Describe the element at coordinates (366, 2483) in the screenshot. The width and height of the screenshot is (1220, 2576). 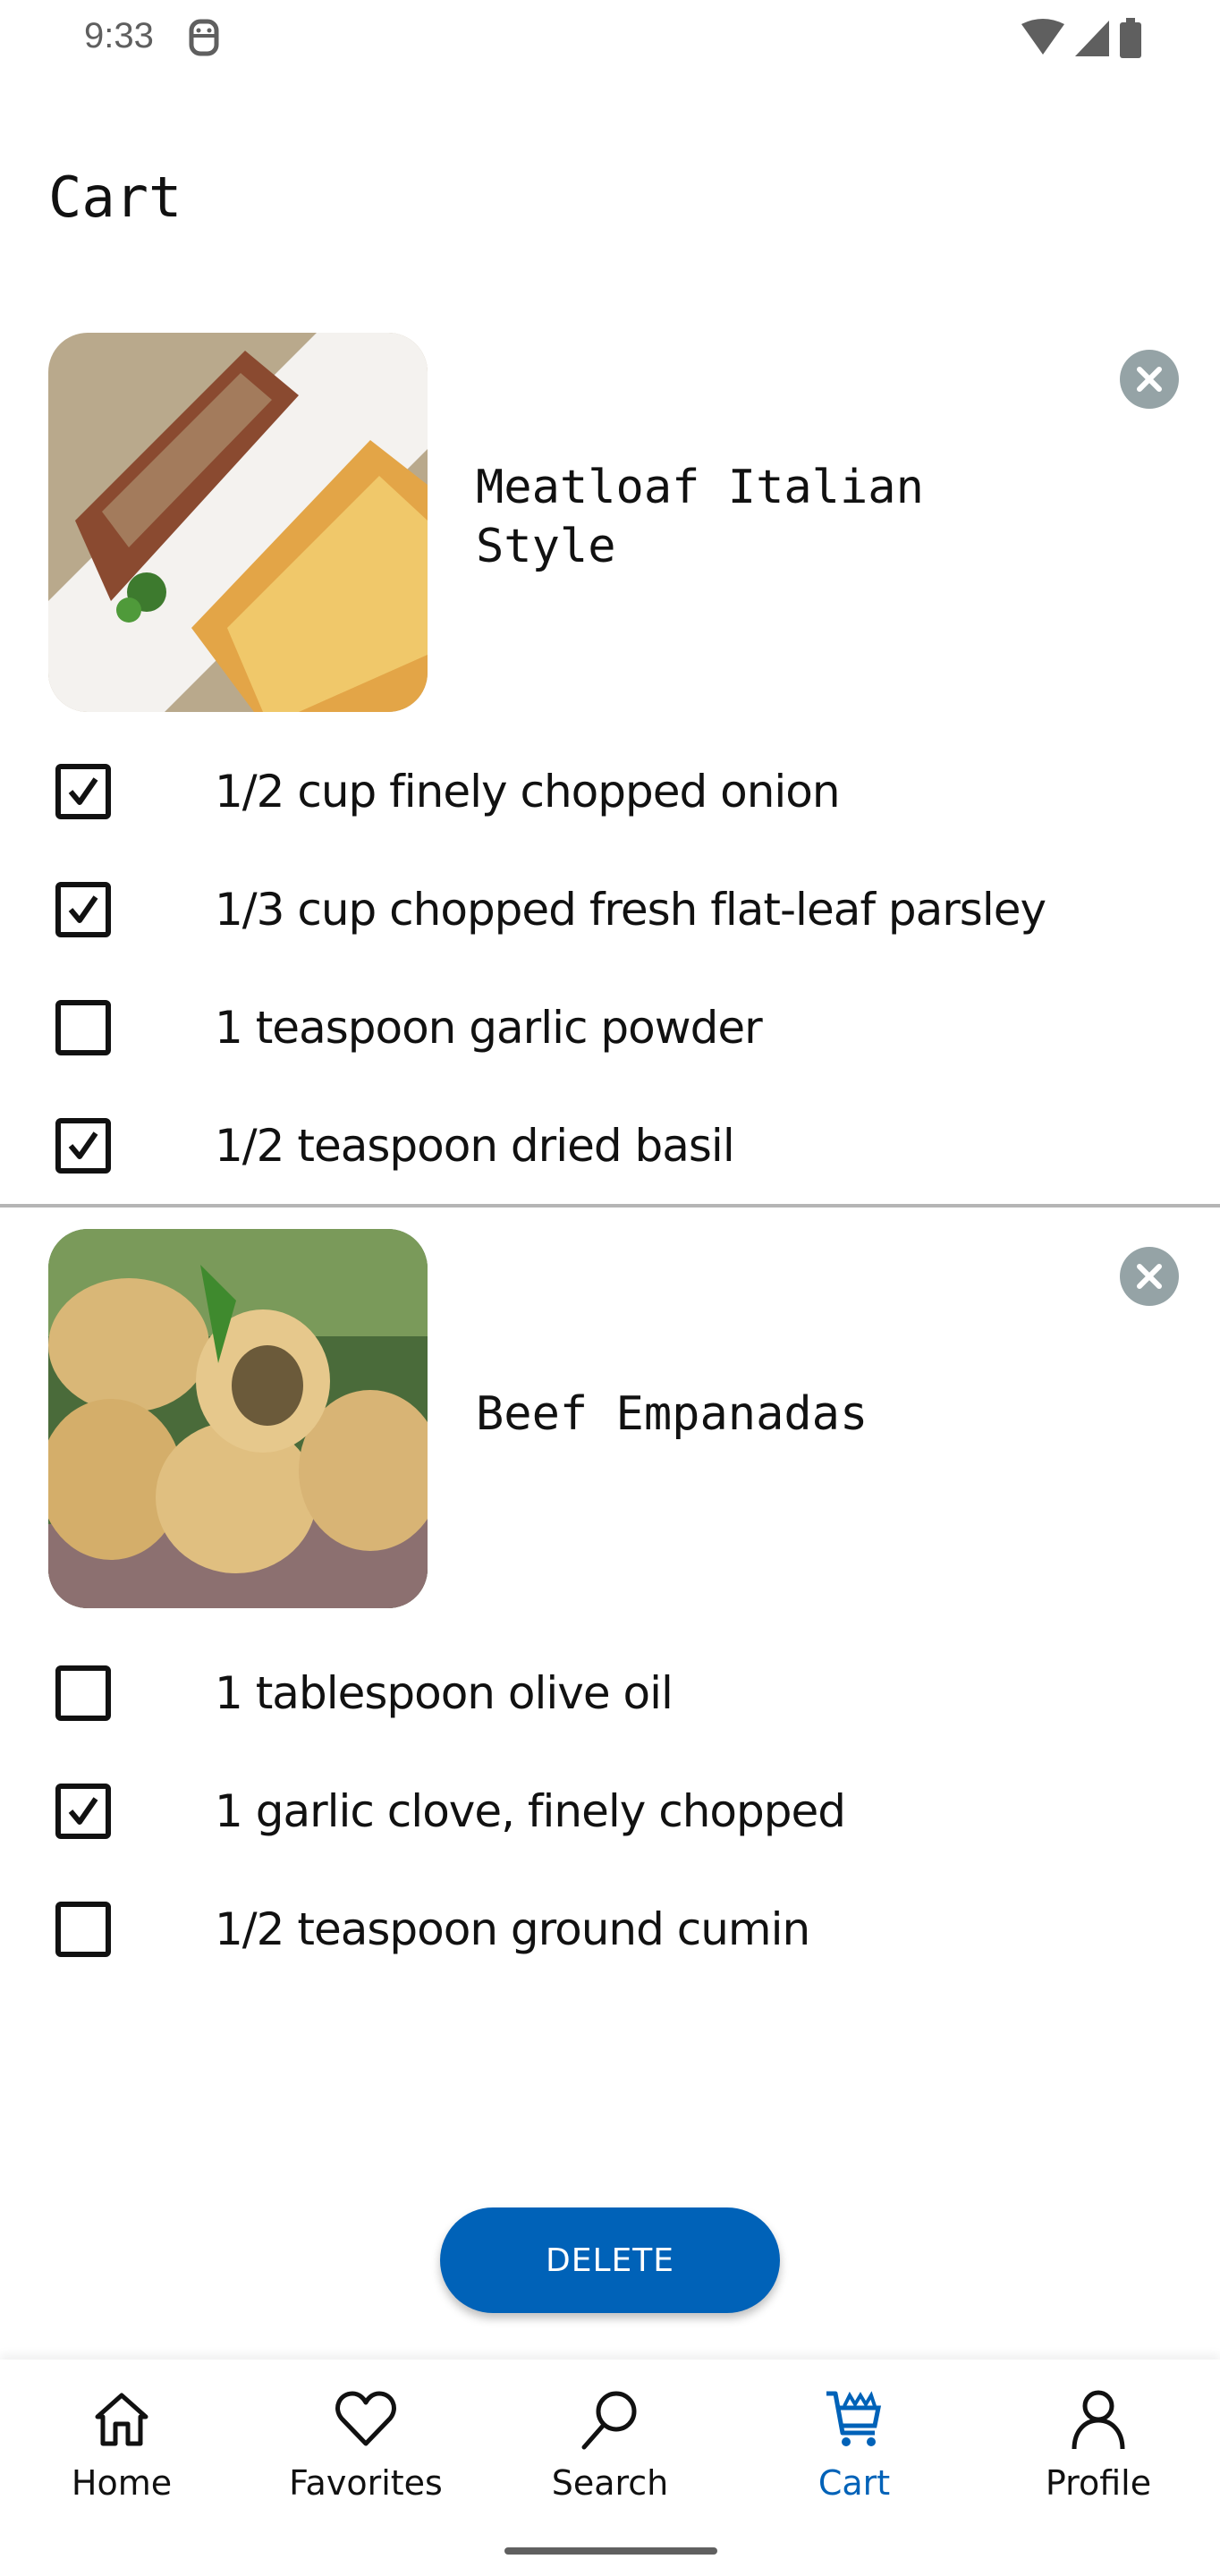
I see `nav-label: Favorites` at that location.